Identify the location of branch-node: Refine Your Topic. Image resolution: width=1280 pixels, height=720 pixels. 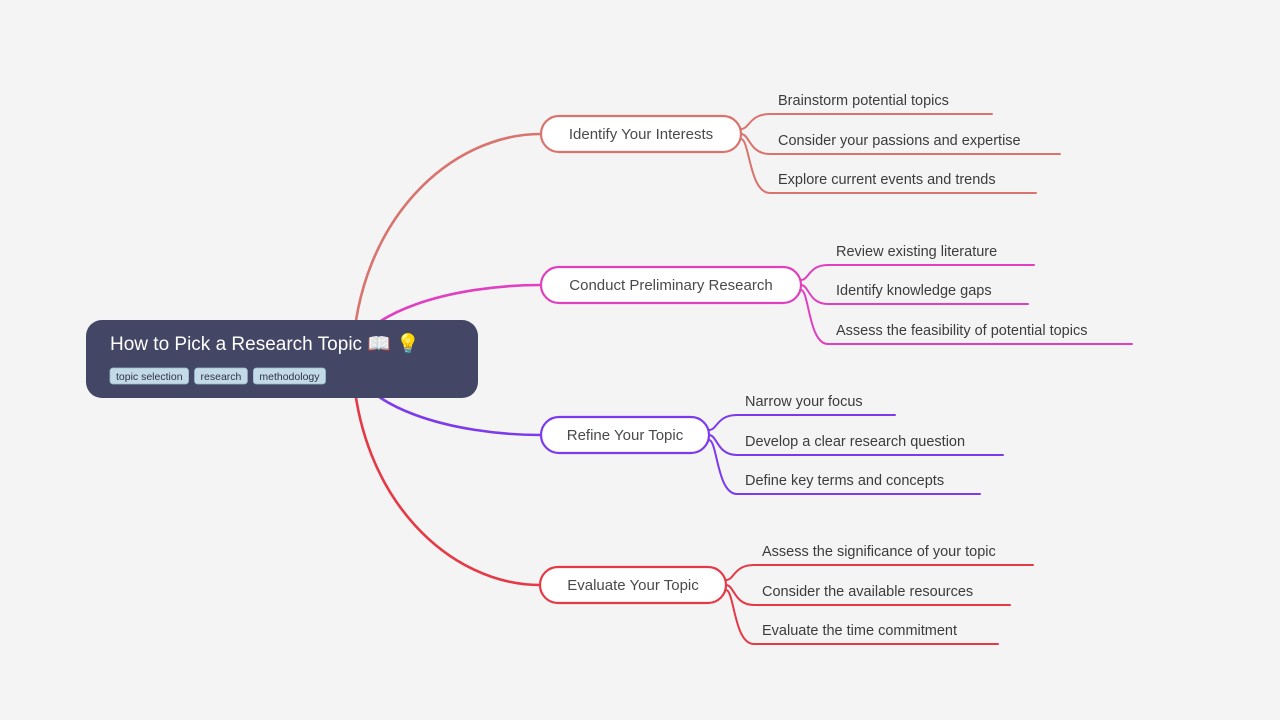
(625, 435).